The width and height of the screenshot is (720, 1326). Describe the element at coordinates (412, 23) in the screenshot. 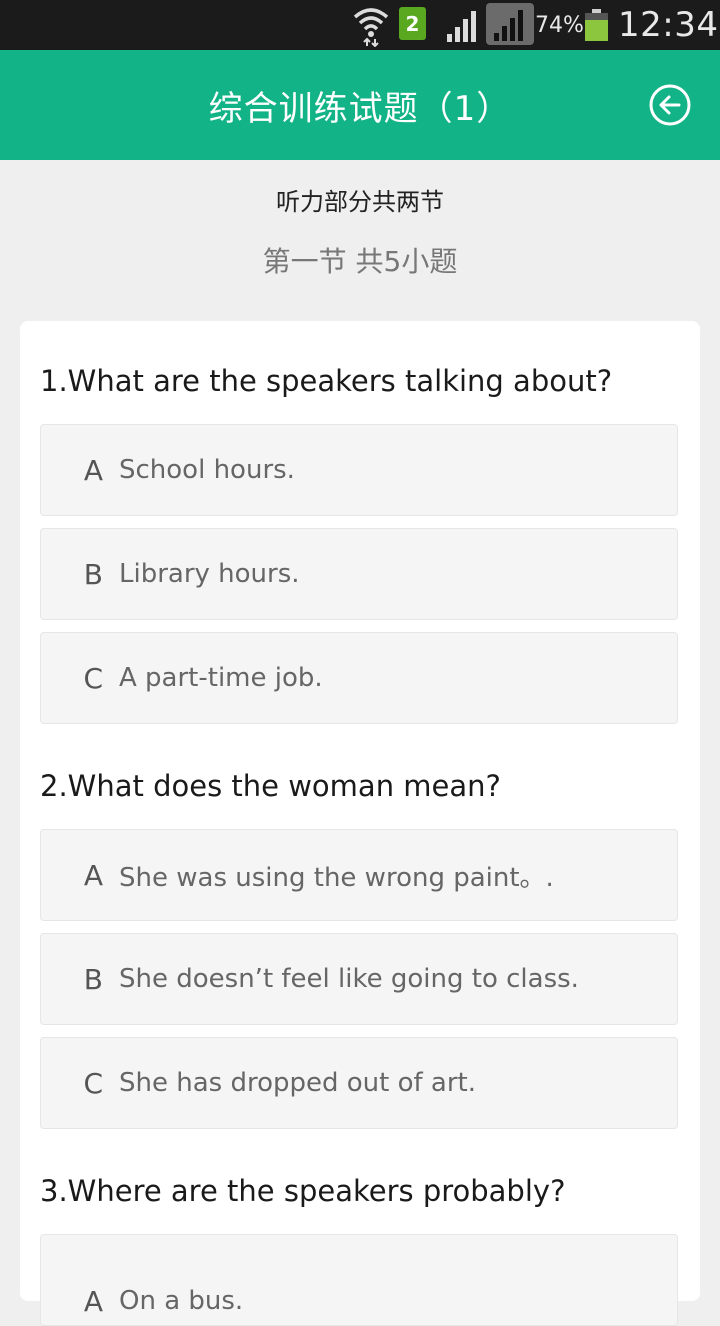

I see `sim-icon: 2` at that location.